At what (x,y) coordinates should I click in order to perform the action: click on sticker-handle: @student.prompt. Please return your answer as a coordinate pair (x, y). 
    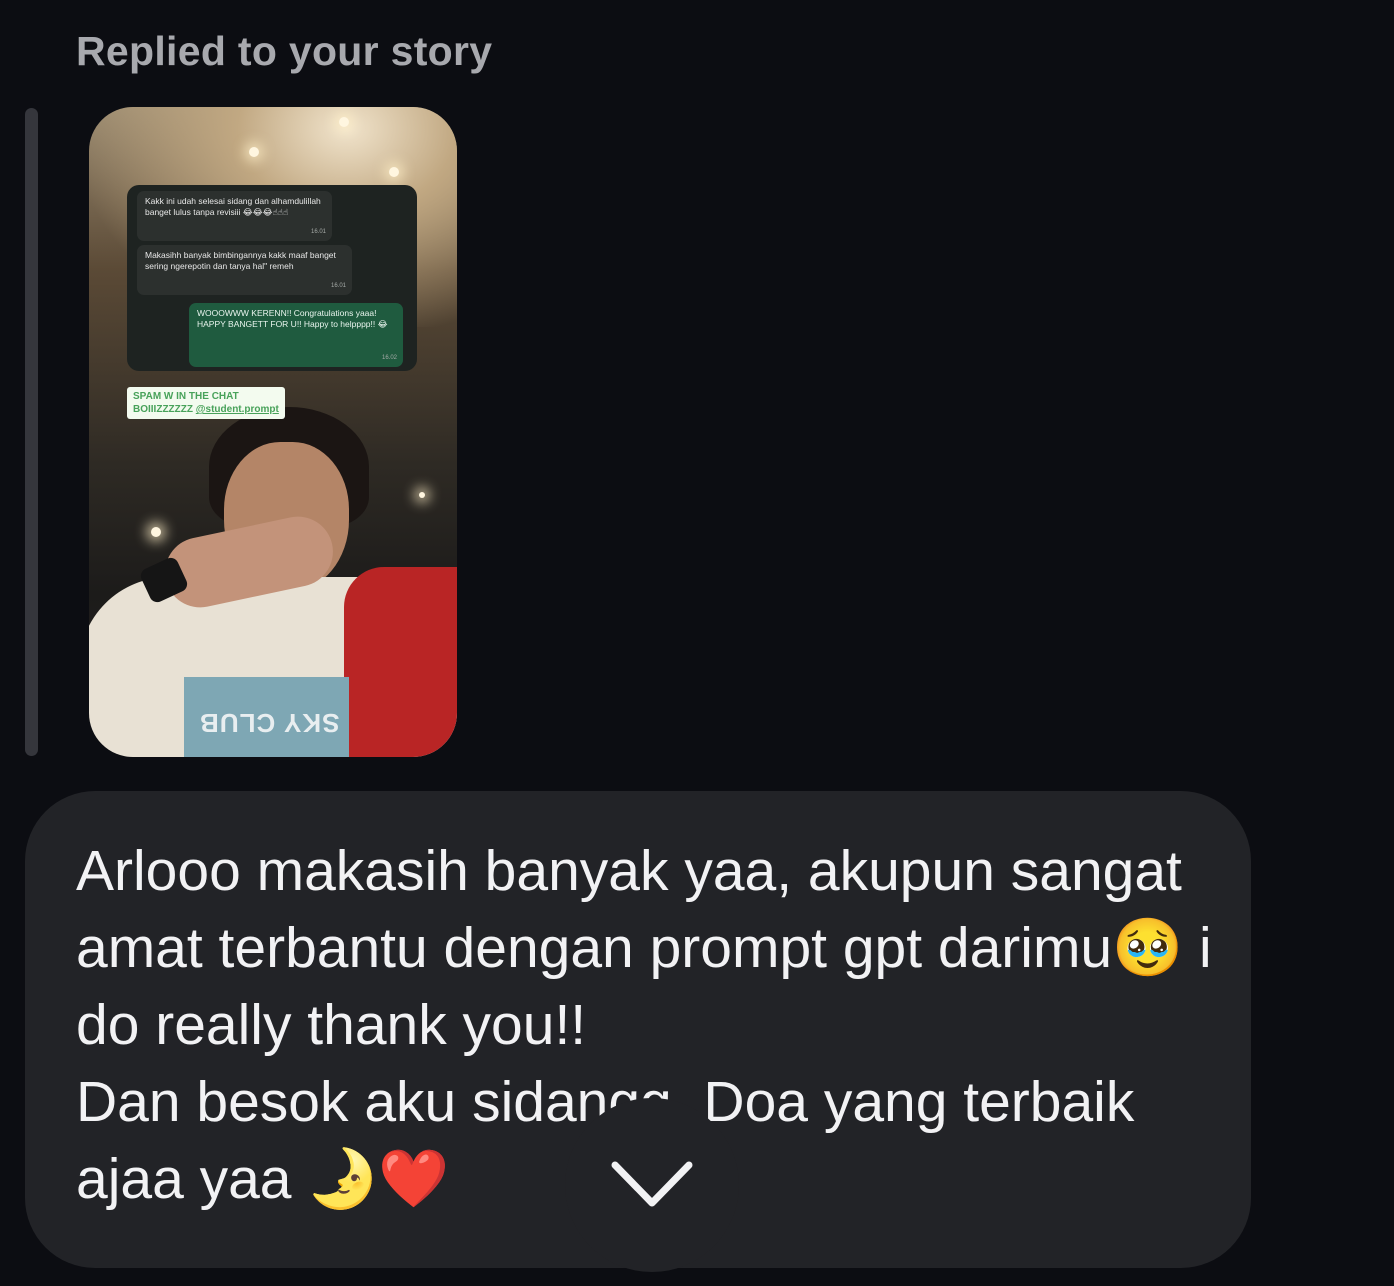
    Looking at the image, I should click on (237, 409).